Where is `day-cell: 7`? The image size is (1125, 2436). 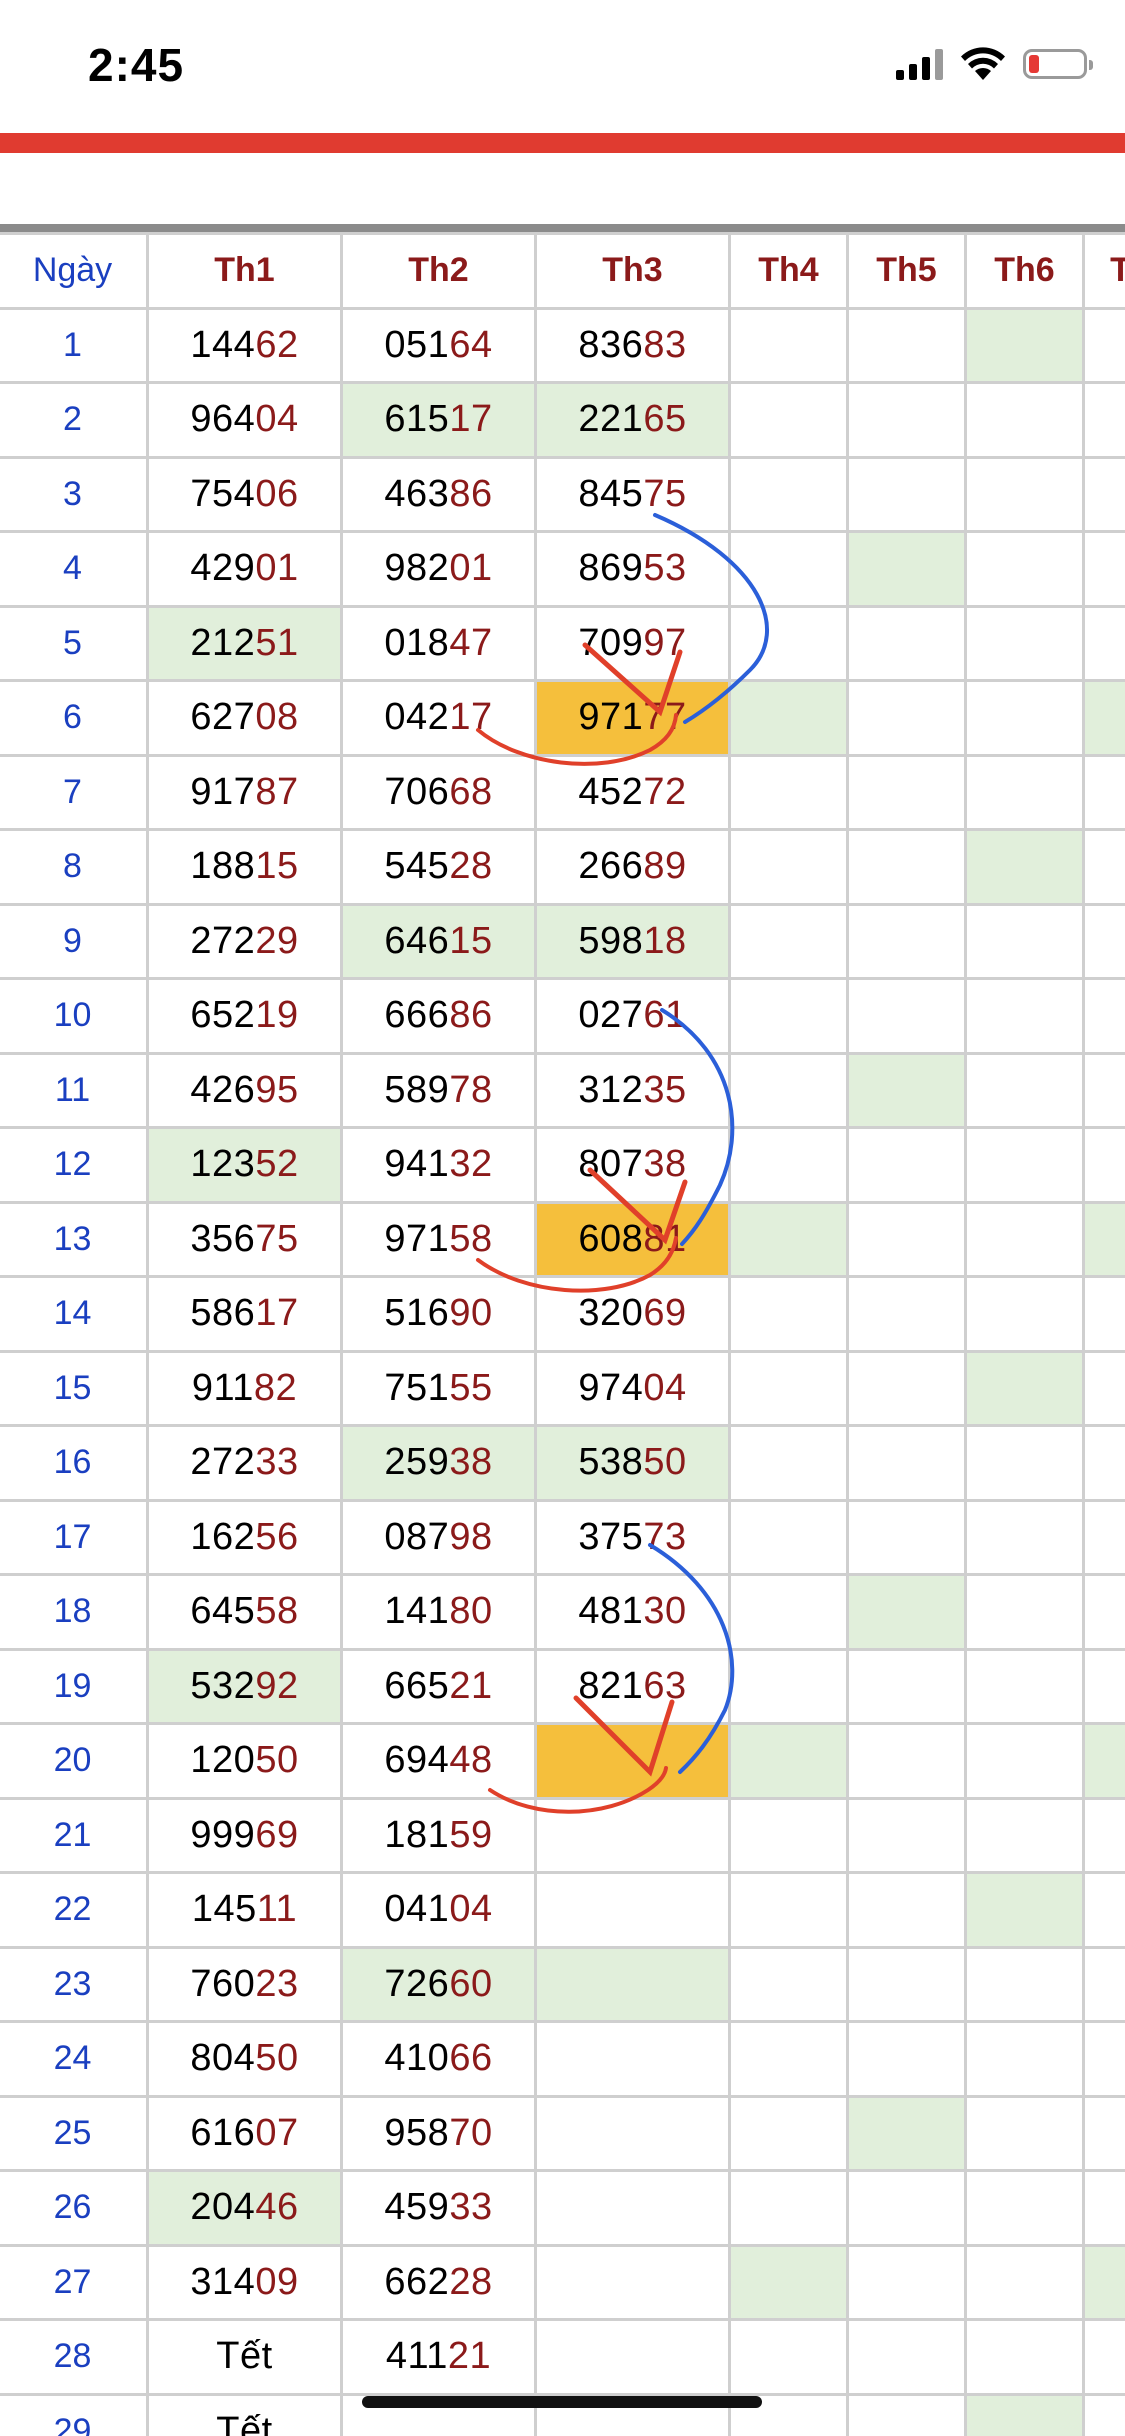 day-cell: 7 is located at coordinates (74, 792).